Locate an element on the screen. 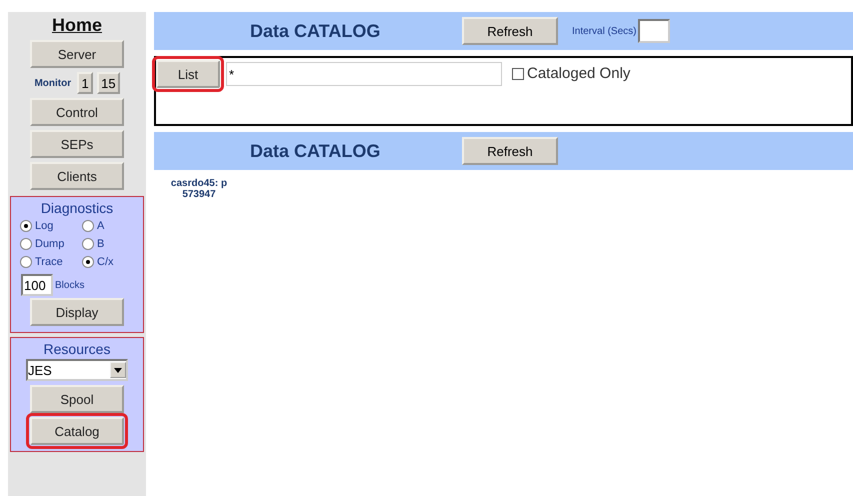 The image size is (853, 496). checkbox-icon is located at coordinates (518, 74).